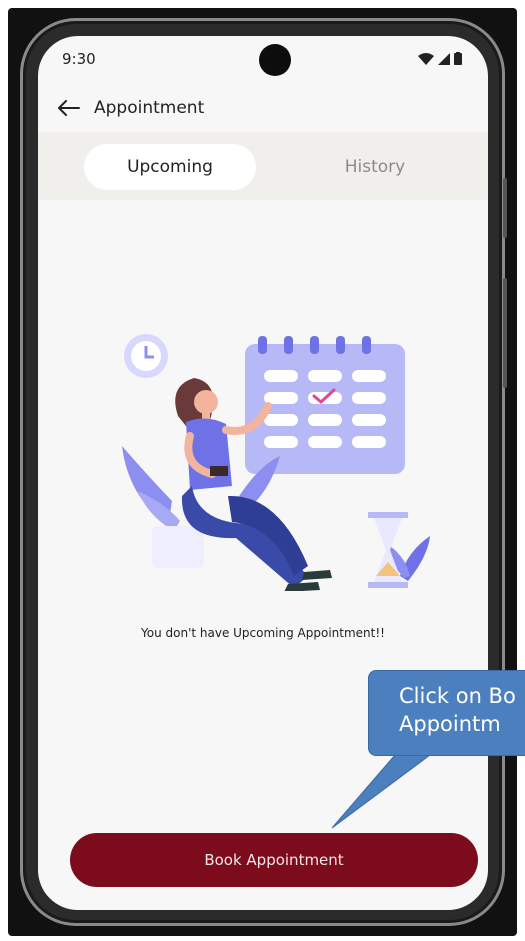 The height and width of the screenshot is (941, 525). Describe the element at coordinates (457, 696) in the screenshot. I see `annotation-line-1: Click on Bo` at that location.